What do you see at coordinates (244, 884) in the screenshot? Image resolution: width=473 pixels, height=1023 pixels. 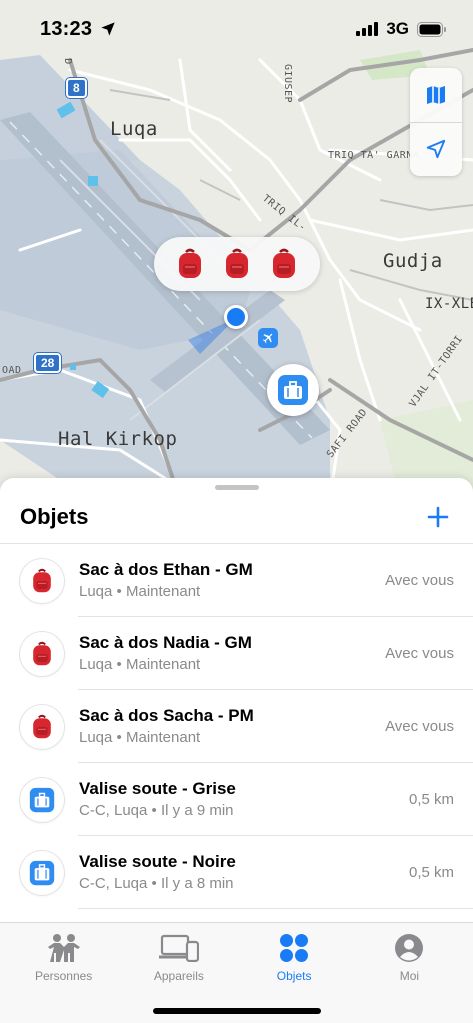 I see `item-location: C-C, Luqa • Il y a 8 min` at bounding box center [244, 884].